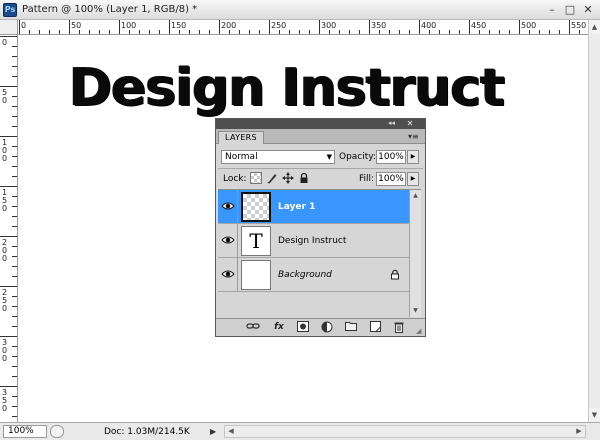 This screenshot has width=600, height=440. I want to click on layer-mask-icon, so click(303, 327).